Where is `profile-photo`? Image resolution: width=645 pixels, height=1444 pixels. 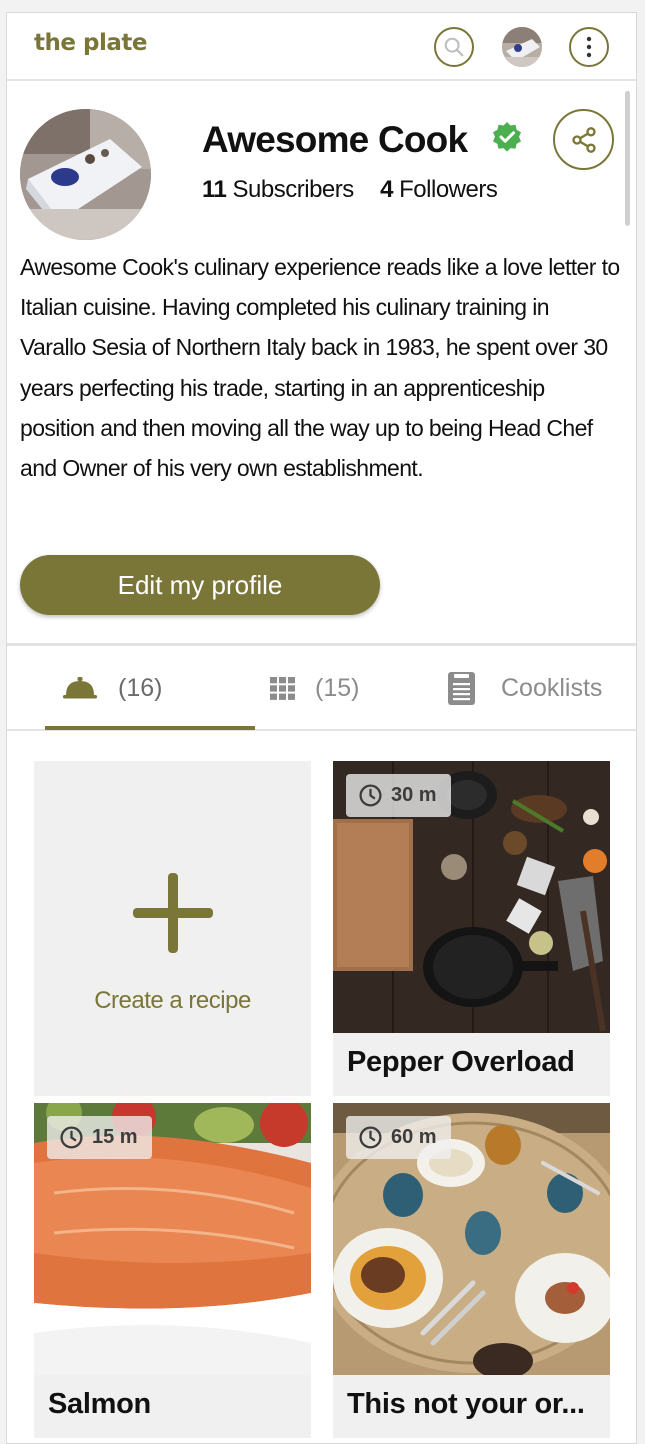
profile-photo is located at coordinates (85, 174).